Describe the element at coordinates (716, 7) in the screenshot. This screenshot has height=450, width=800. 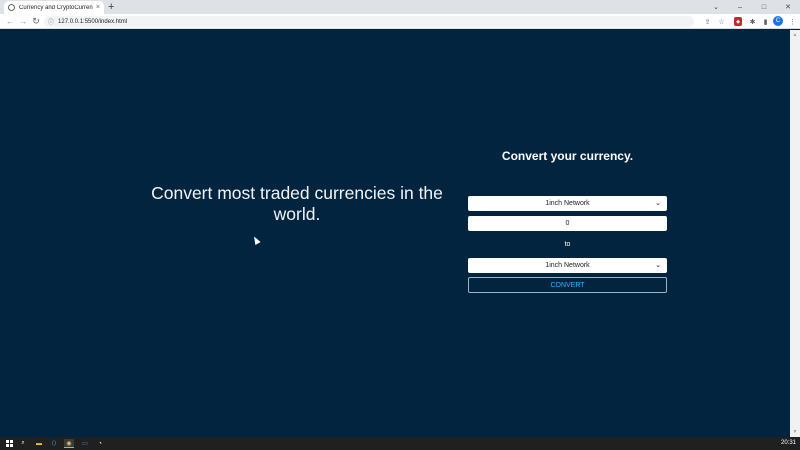
I see `tab-search-icon: ⌄` at that location.